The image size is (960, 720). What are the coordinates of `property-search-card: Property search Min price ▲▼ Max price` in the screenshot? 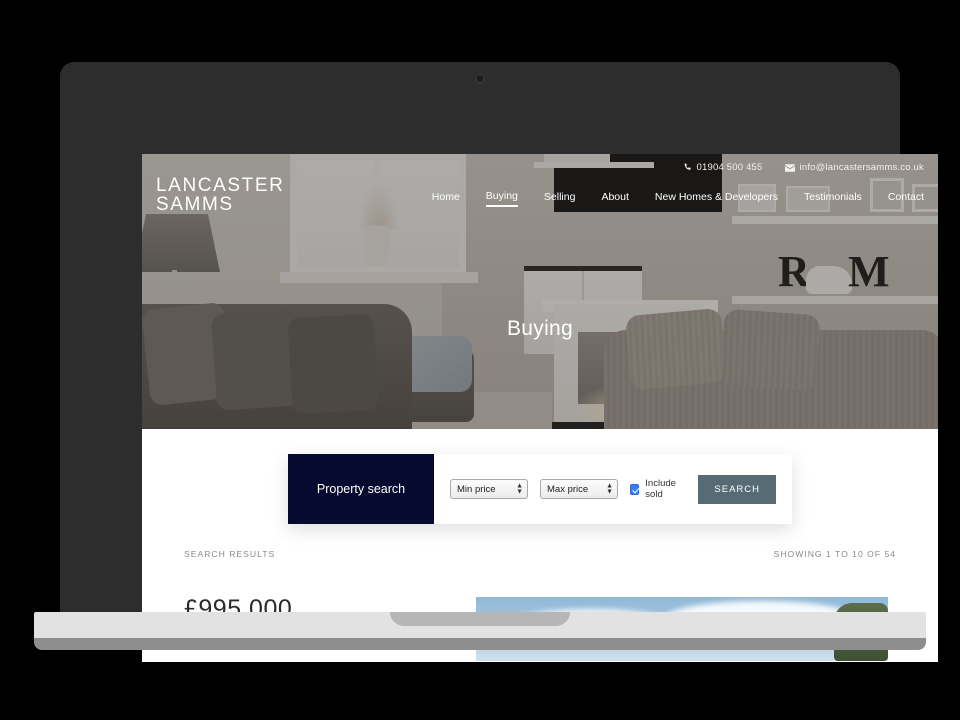 It's located at (540, 489).